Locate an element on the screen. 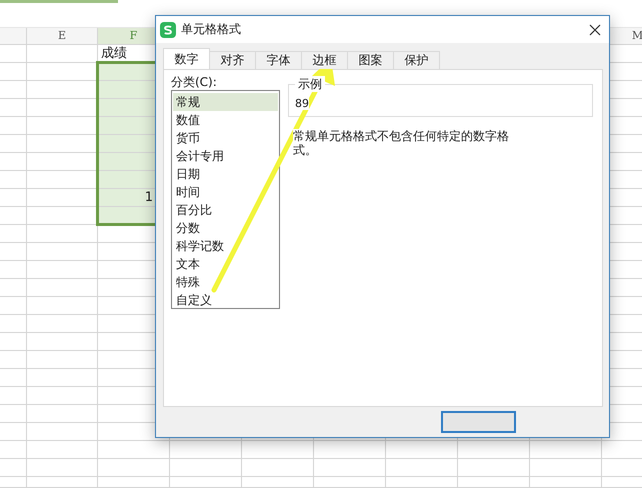  list-item: 特殊 is located at coordinates (225, 282).